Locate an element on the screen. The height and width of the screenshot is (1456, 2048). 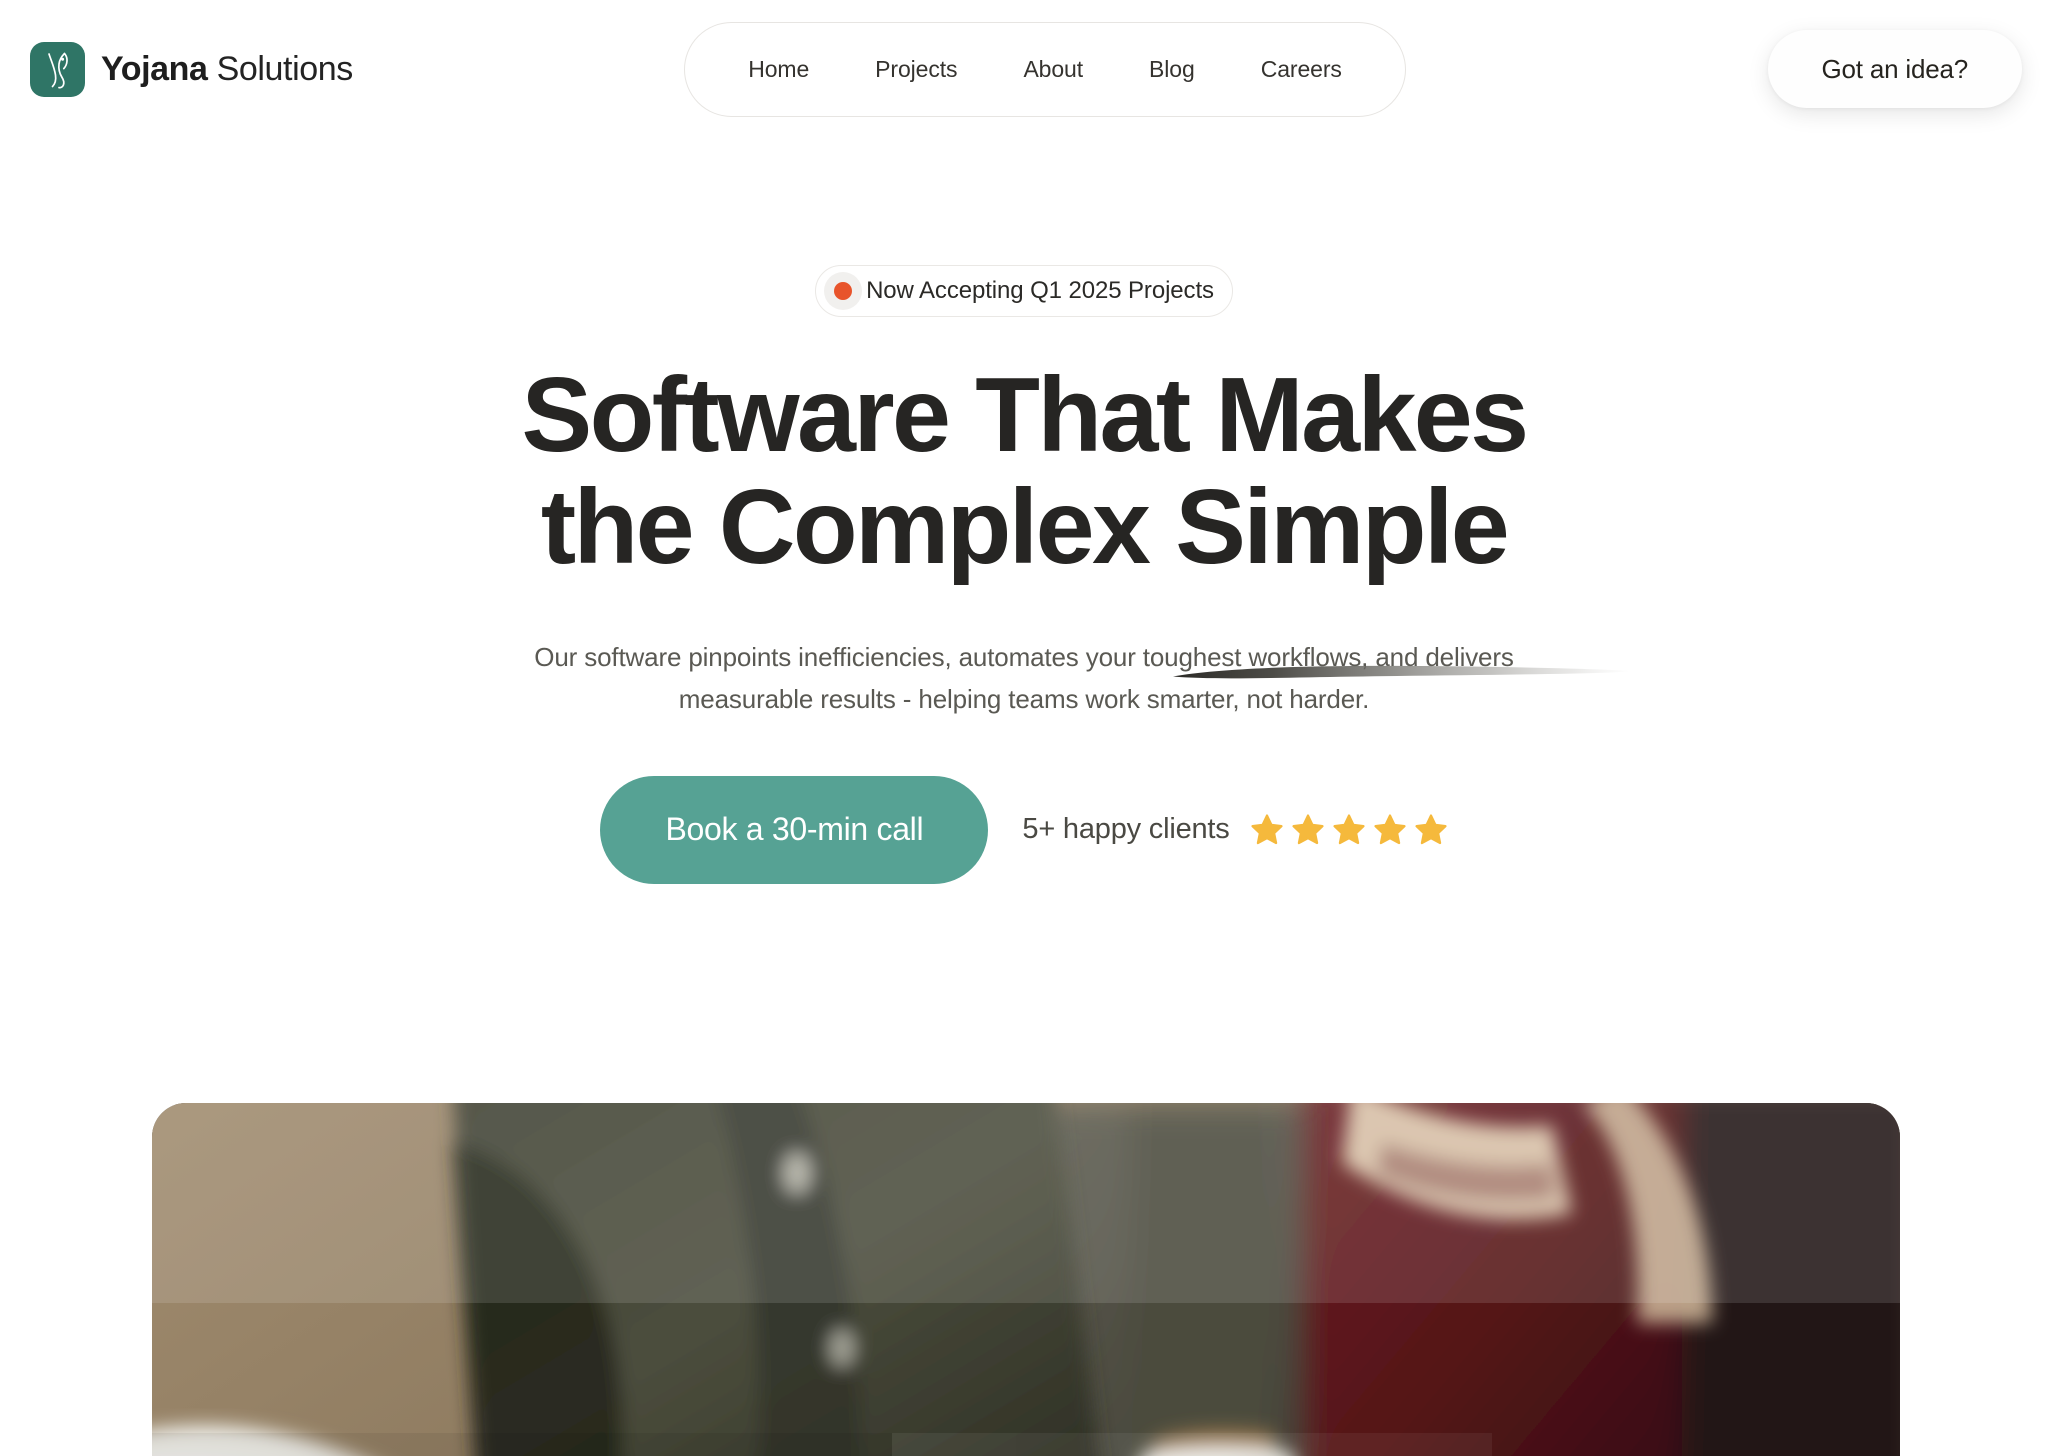
brand-logo: Yojana Solutions is located at coordinates (191, 69).